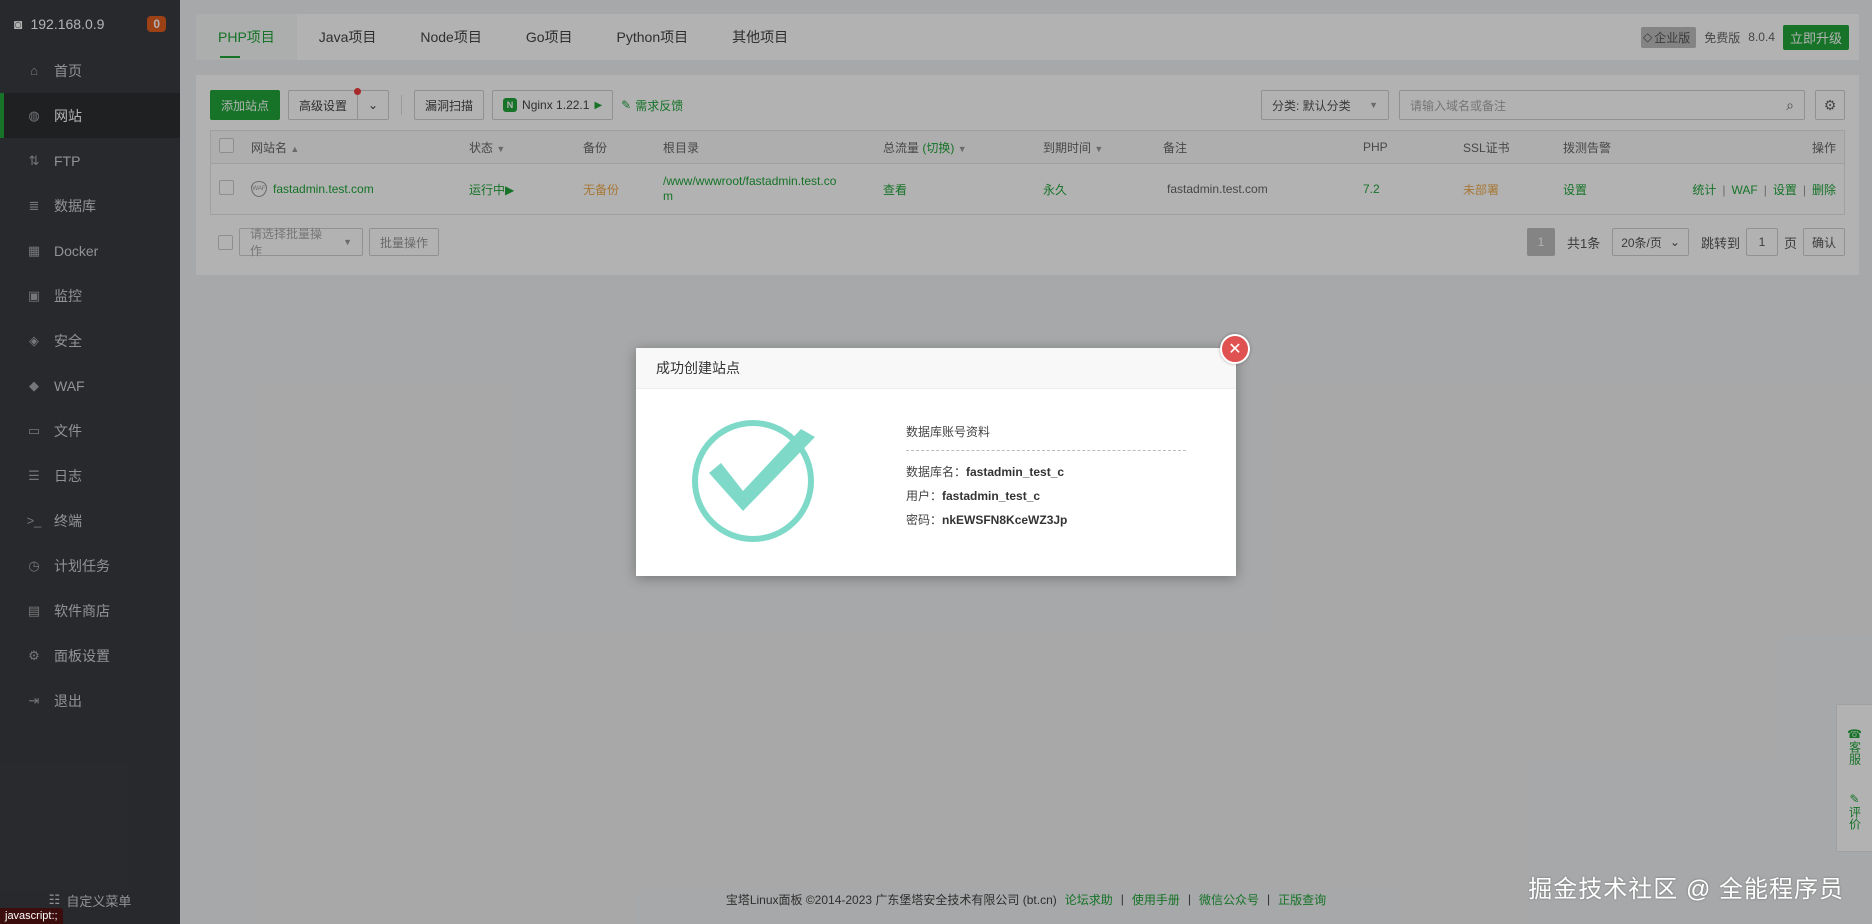 The image size is (1872, 924). I want to click on db-user-value: fastadmin_test_c, so click(991, 496).